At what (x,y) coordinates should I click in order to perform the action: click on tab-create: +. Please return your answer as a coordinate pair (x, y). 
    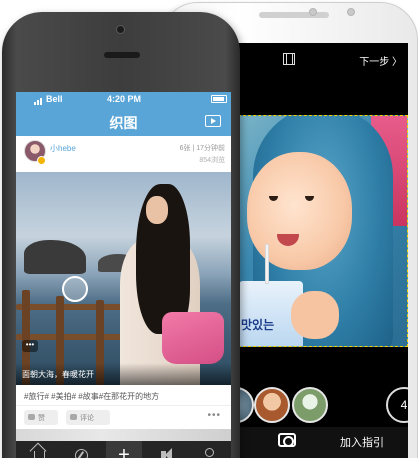
    Looking at the image, I should click on (124, 449).